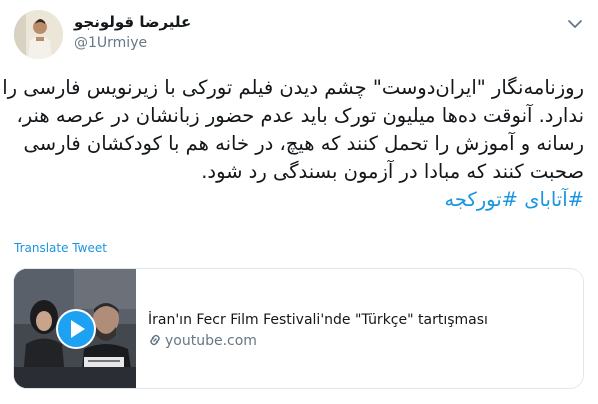 The height and width of the screenshot is (404, 598). I want to click on hashtag-link: #تورکجه, so click(481, 199).